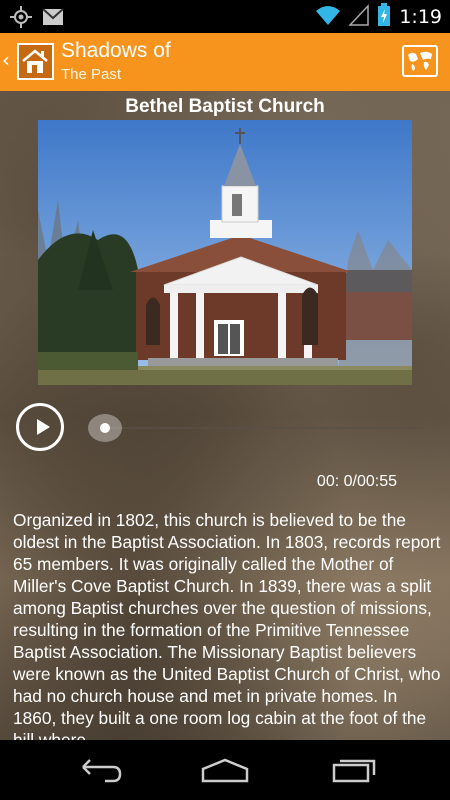 The width and height of the screenshot is (450, 800). I want to click on recents-button, so click(353, 770).